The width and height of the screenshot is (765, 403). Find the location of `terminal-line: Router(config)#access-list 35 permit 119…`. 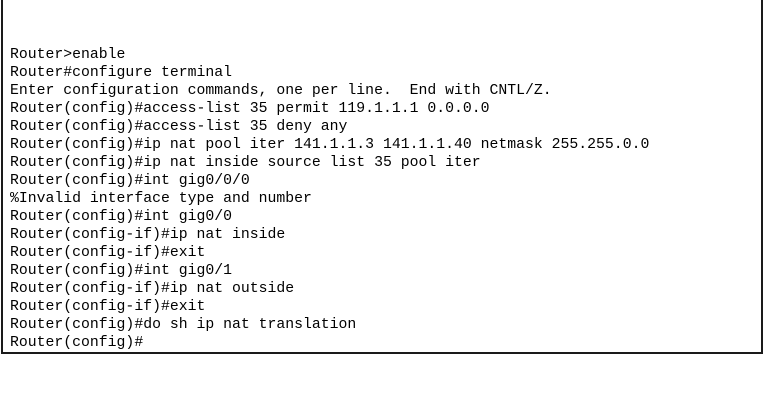

terminal-line: Router(config)#access-list 35 permit 119… is located at coordinates (250, 109).